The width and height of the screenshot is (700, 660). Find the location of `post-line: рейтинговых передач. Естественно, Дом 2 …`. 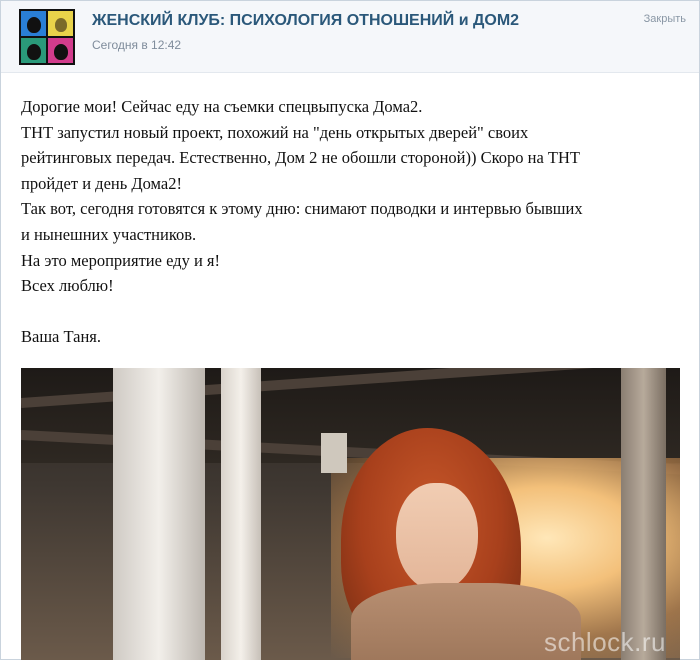

post-line: рейтинговых передач. Естественно, Дом 2 … is located at coordinates (301, 158).